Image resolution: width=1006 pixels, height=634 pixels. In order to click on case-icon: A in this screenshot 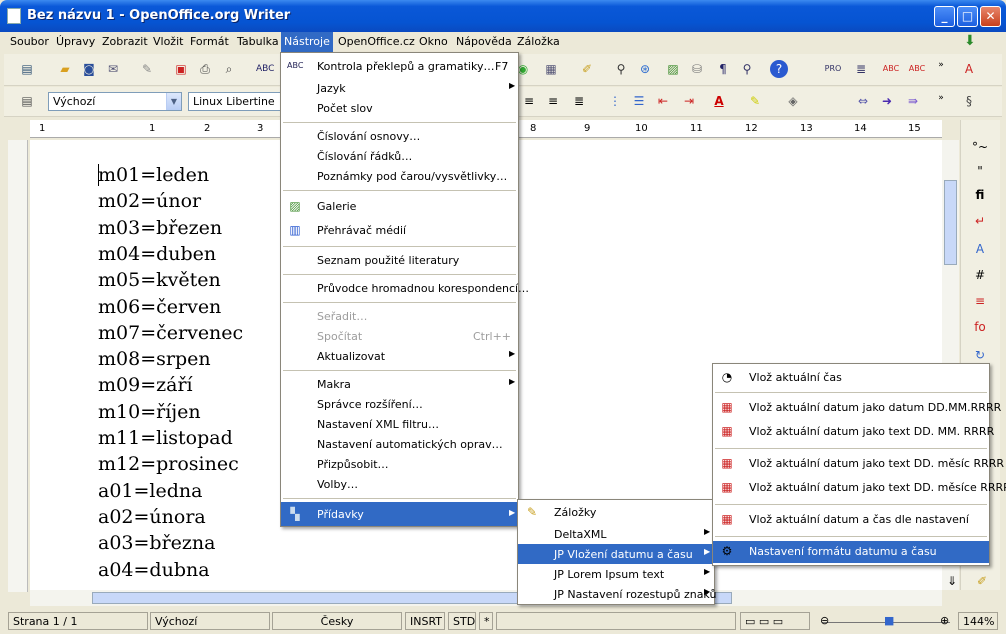, I will do `click(980, 249)`.